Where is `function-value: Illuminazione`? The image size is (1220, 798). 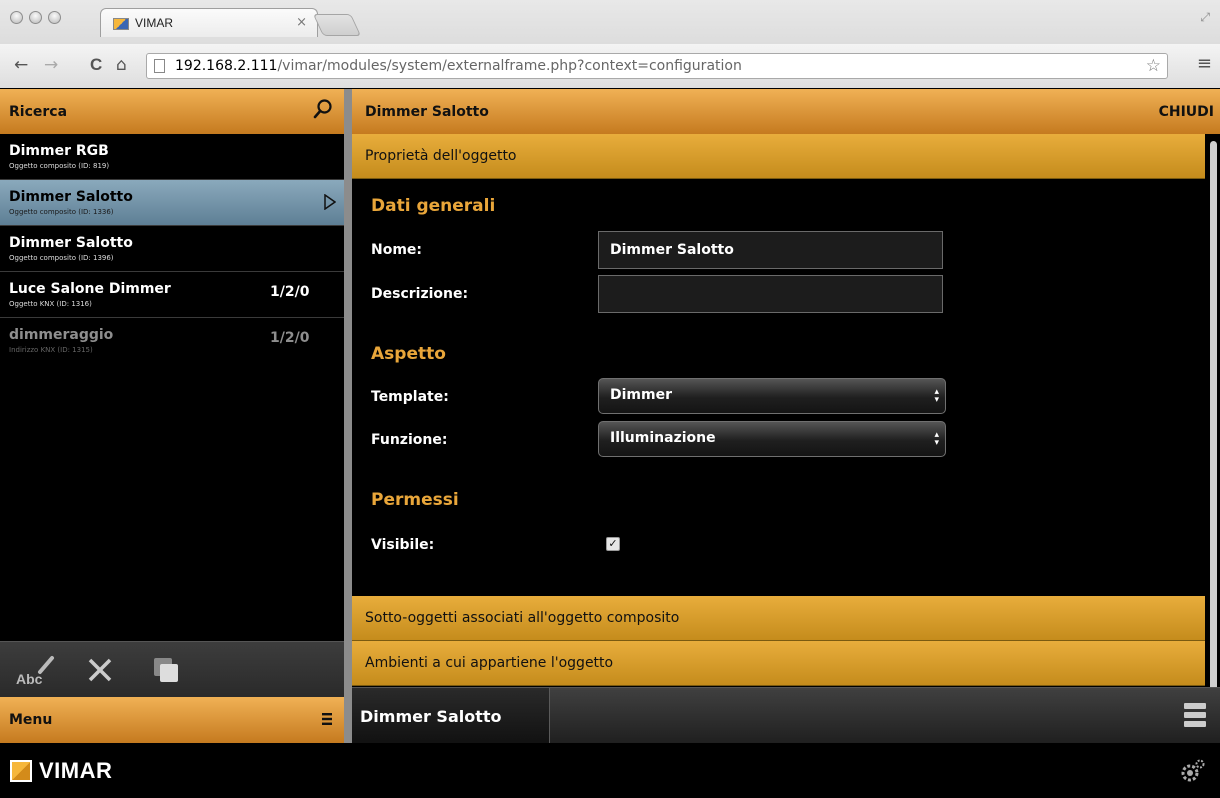 function-value: Illuminazione is located at coordinates (663, 438).